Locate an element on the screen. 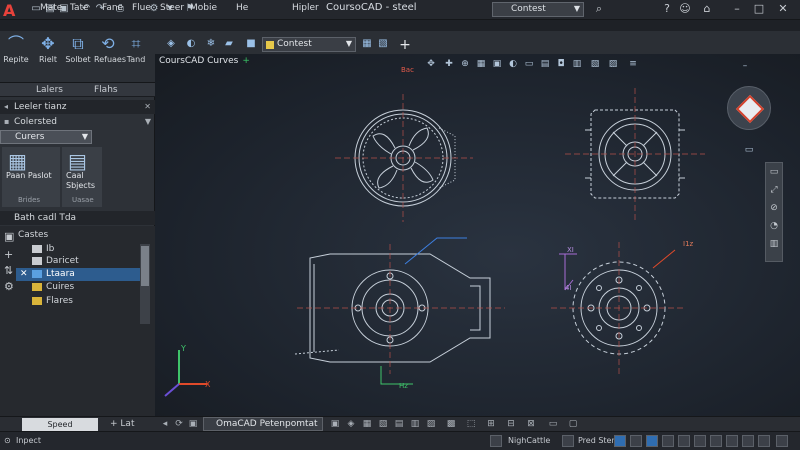  status-item-1: NighCattle is located at coordinates (529, 440).